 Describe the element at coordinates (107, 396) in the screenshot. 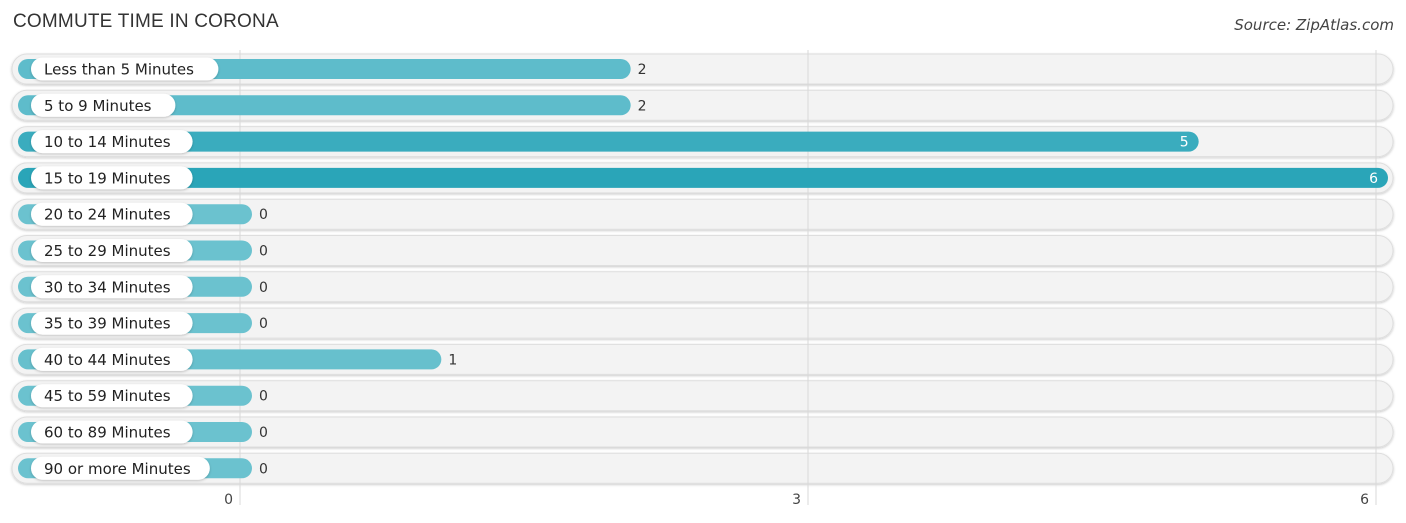

I see `category-label: 45 to 59 Minutes` at that location.